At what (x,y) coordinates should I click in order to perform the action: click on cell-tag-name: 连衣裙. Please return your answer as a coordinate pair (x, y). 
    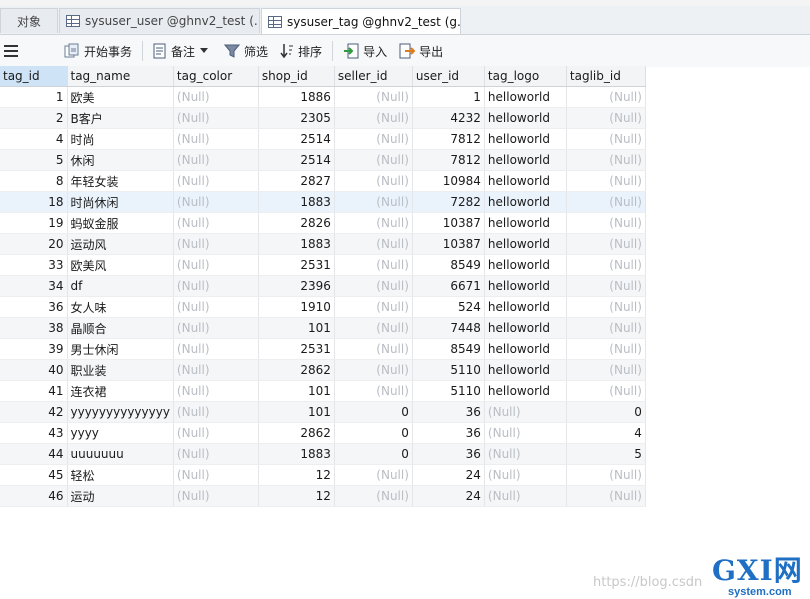
    Looking at the image, I should click on (120, 391).